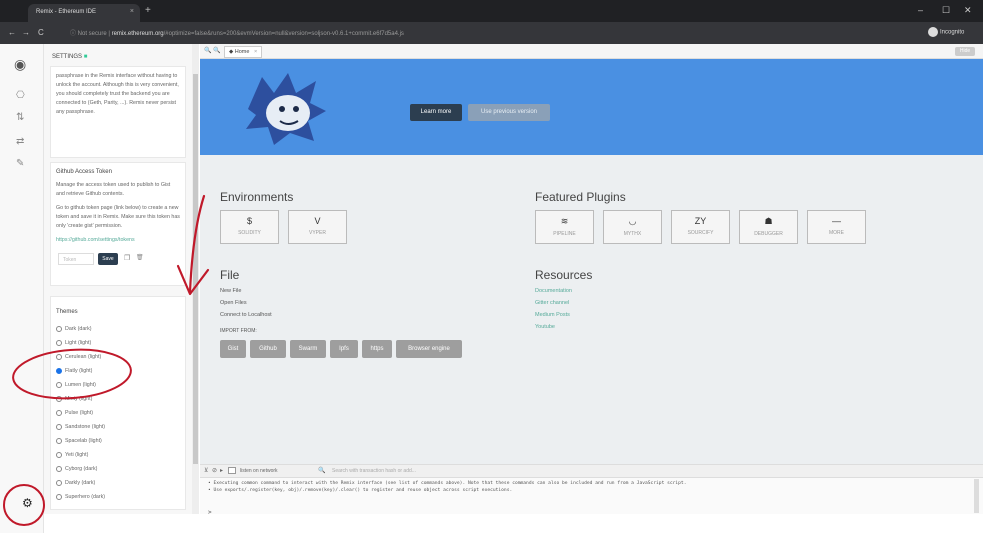 The width and height of the screenshot is (983, 533). What do you see at coordinates (118, 472) in the screenshot?
I see `theme-option: Cyborg (dark)` at bounding box center [118, 472].